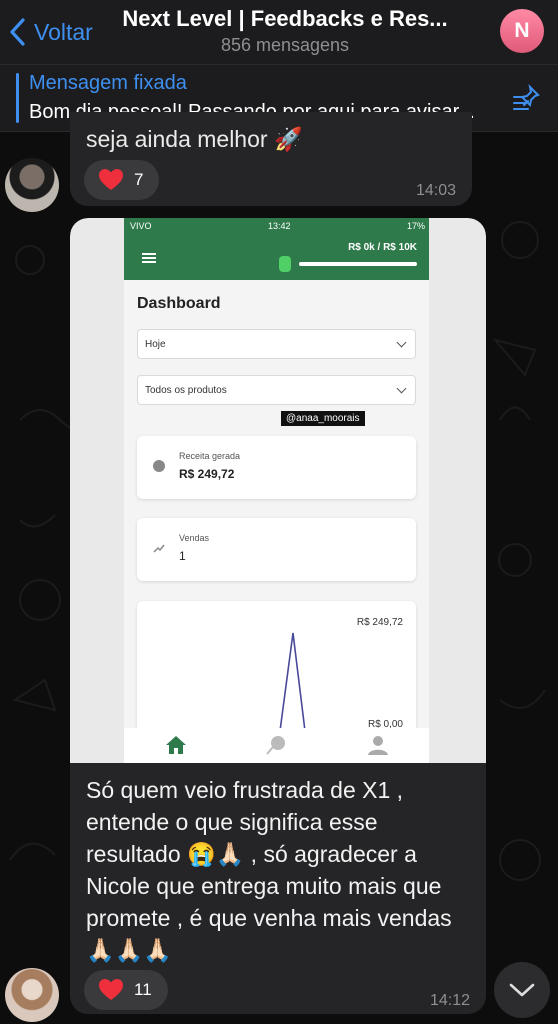 The image size is (558, 1024). Describe the element at coordinates (276, 344) in the screenshot. I see `period-select: Hoje` at that location.